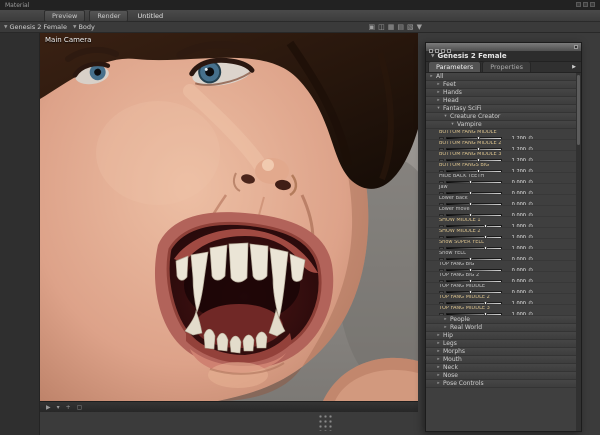  Describe the element at coordinates (501, 156) in the screenshot. I see `morph-slider-bottom-fang-middle-3: BOTTOM FANG MIDDLE 3 1.200 ⚙ ▸` at that location.